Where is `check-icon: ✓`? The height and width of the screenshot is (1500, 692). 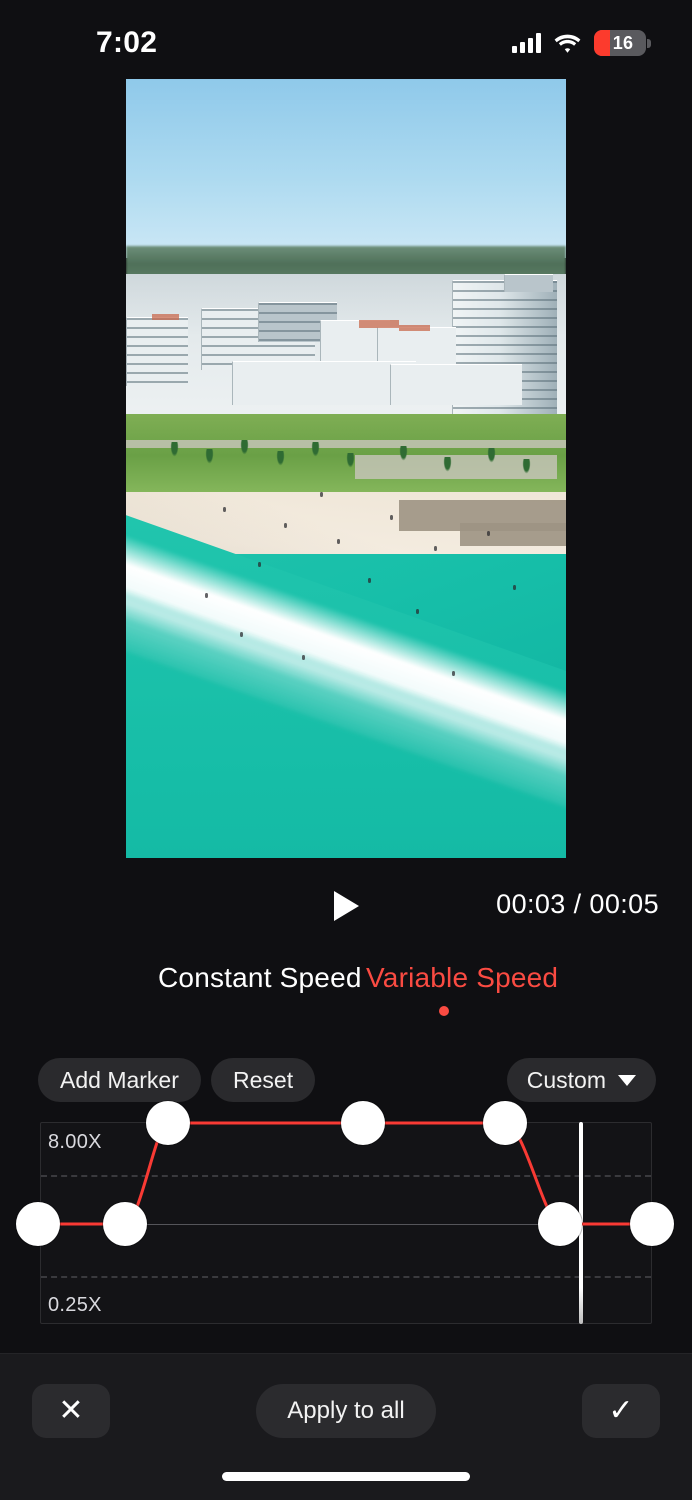 check-icon: ✓ is located at coordinates (621, 1410).